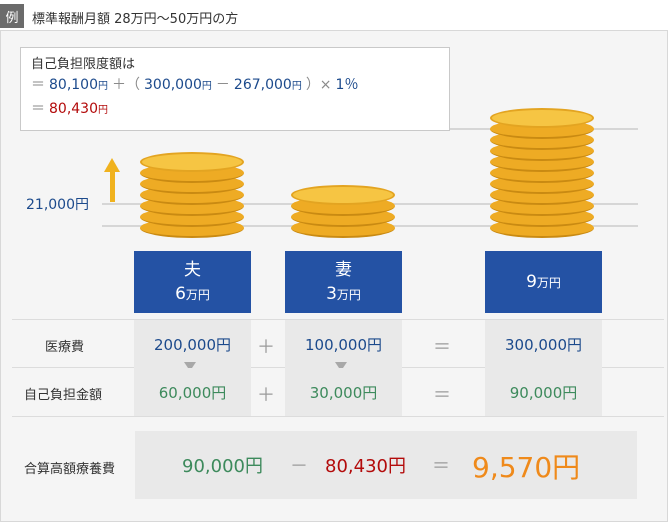  I want to click on formula-line-2: ＝ 80,430円, so click(235, 110).